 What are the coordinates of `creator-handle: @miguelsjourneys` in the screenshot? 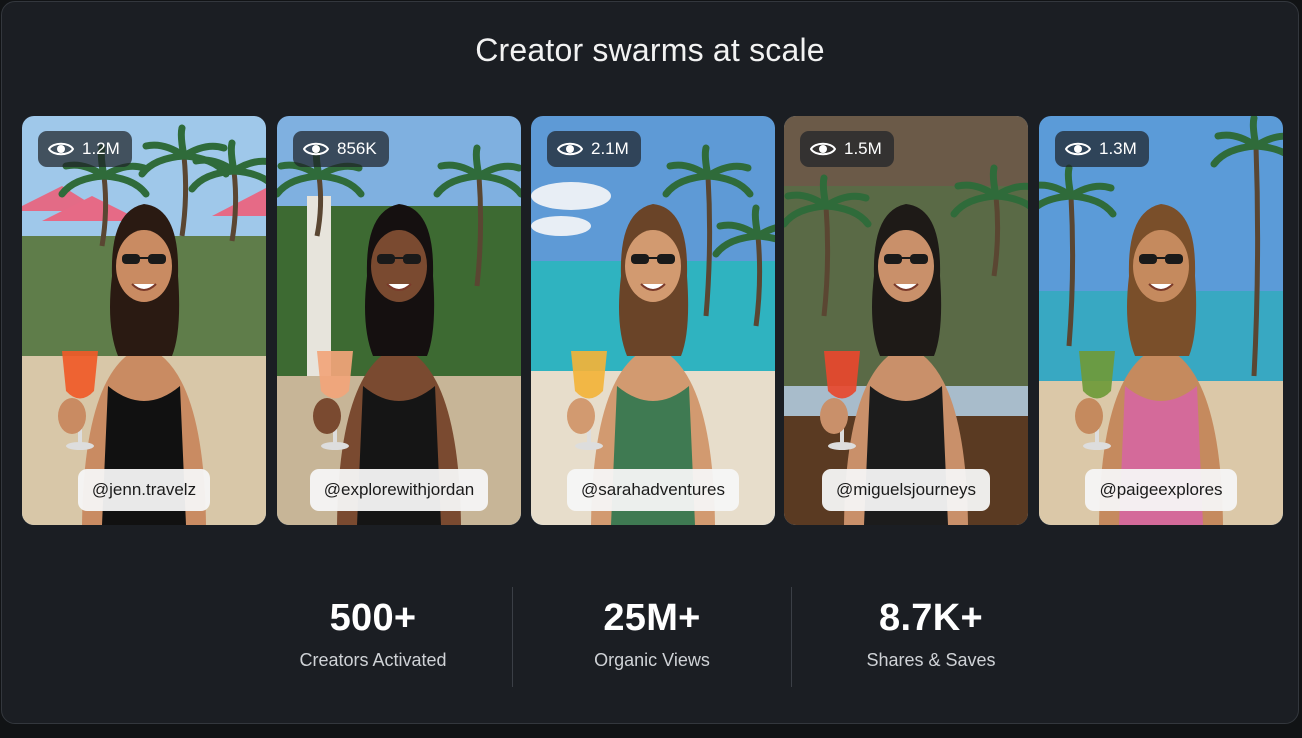 It's located at (906, 490).